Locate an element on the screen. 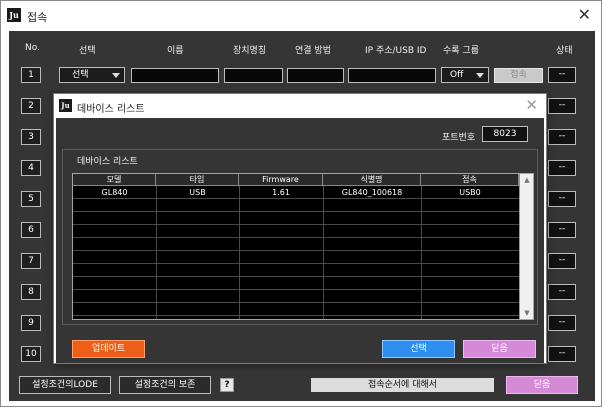 The width and height of the screenshot is (602, 407). cell-identifier: GL840_100618 is located at coordinates (372, 192).